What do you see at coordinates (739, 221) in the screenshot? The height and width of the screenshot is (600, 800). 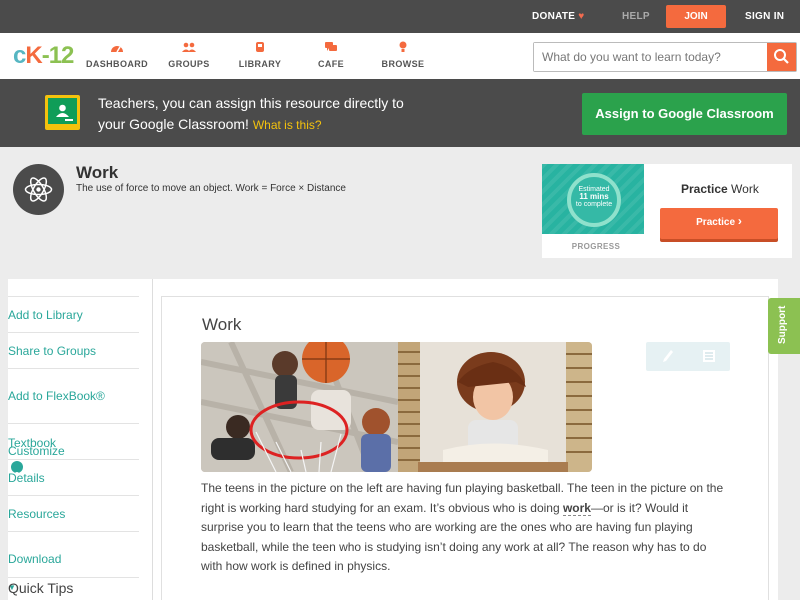 I see `chevron-right-icon: ›` at bounding box center [739, 221].